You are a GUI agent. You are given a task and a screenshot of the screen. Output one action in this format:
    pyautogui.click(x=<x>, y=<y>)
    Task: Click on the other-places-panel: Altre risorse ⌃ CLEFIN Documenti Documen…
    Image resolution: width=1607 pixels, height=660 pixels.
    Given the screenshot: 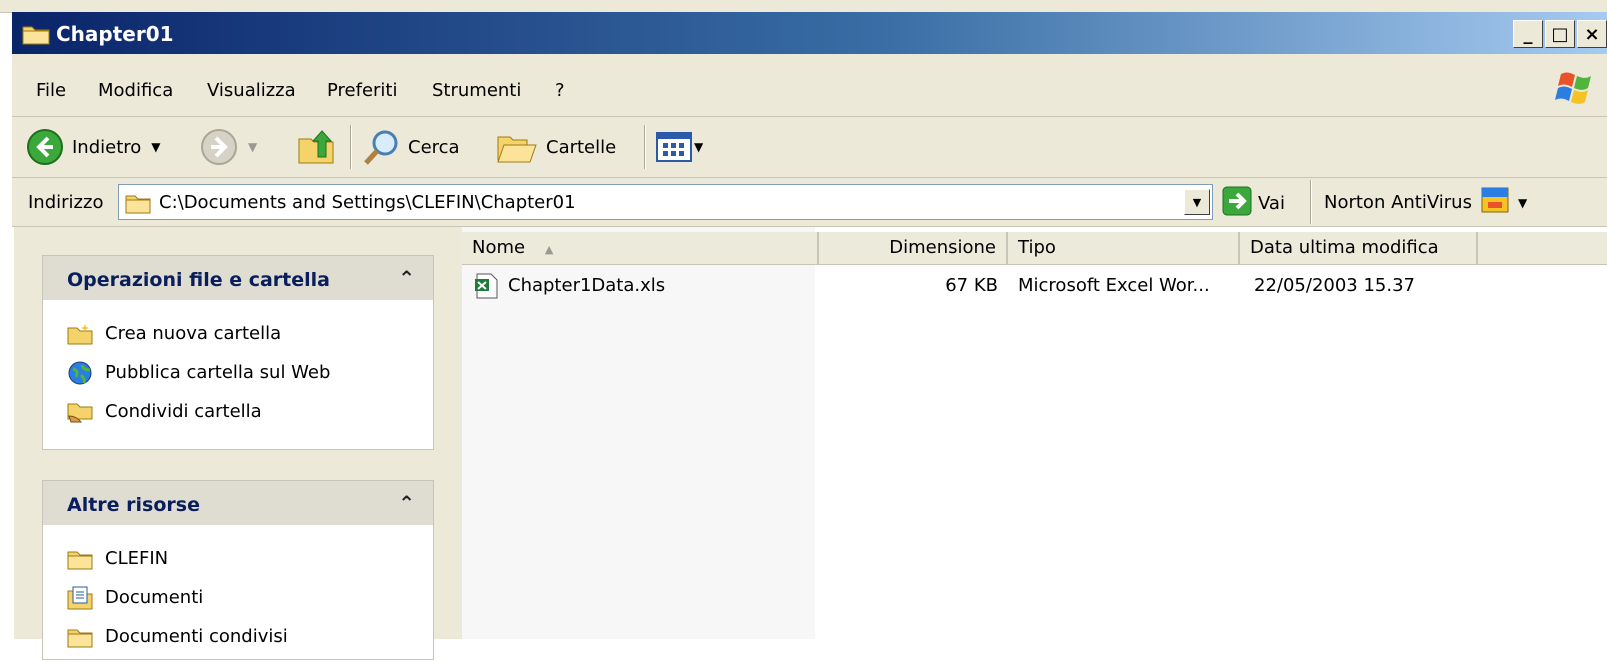 What is the action you would take?
    pyautogui.click(x=238, y=570)
    